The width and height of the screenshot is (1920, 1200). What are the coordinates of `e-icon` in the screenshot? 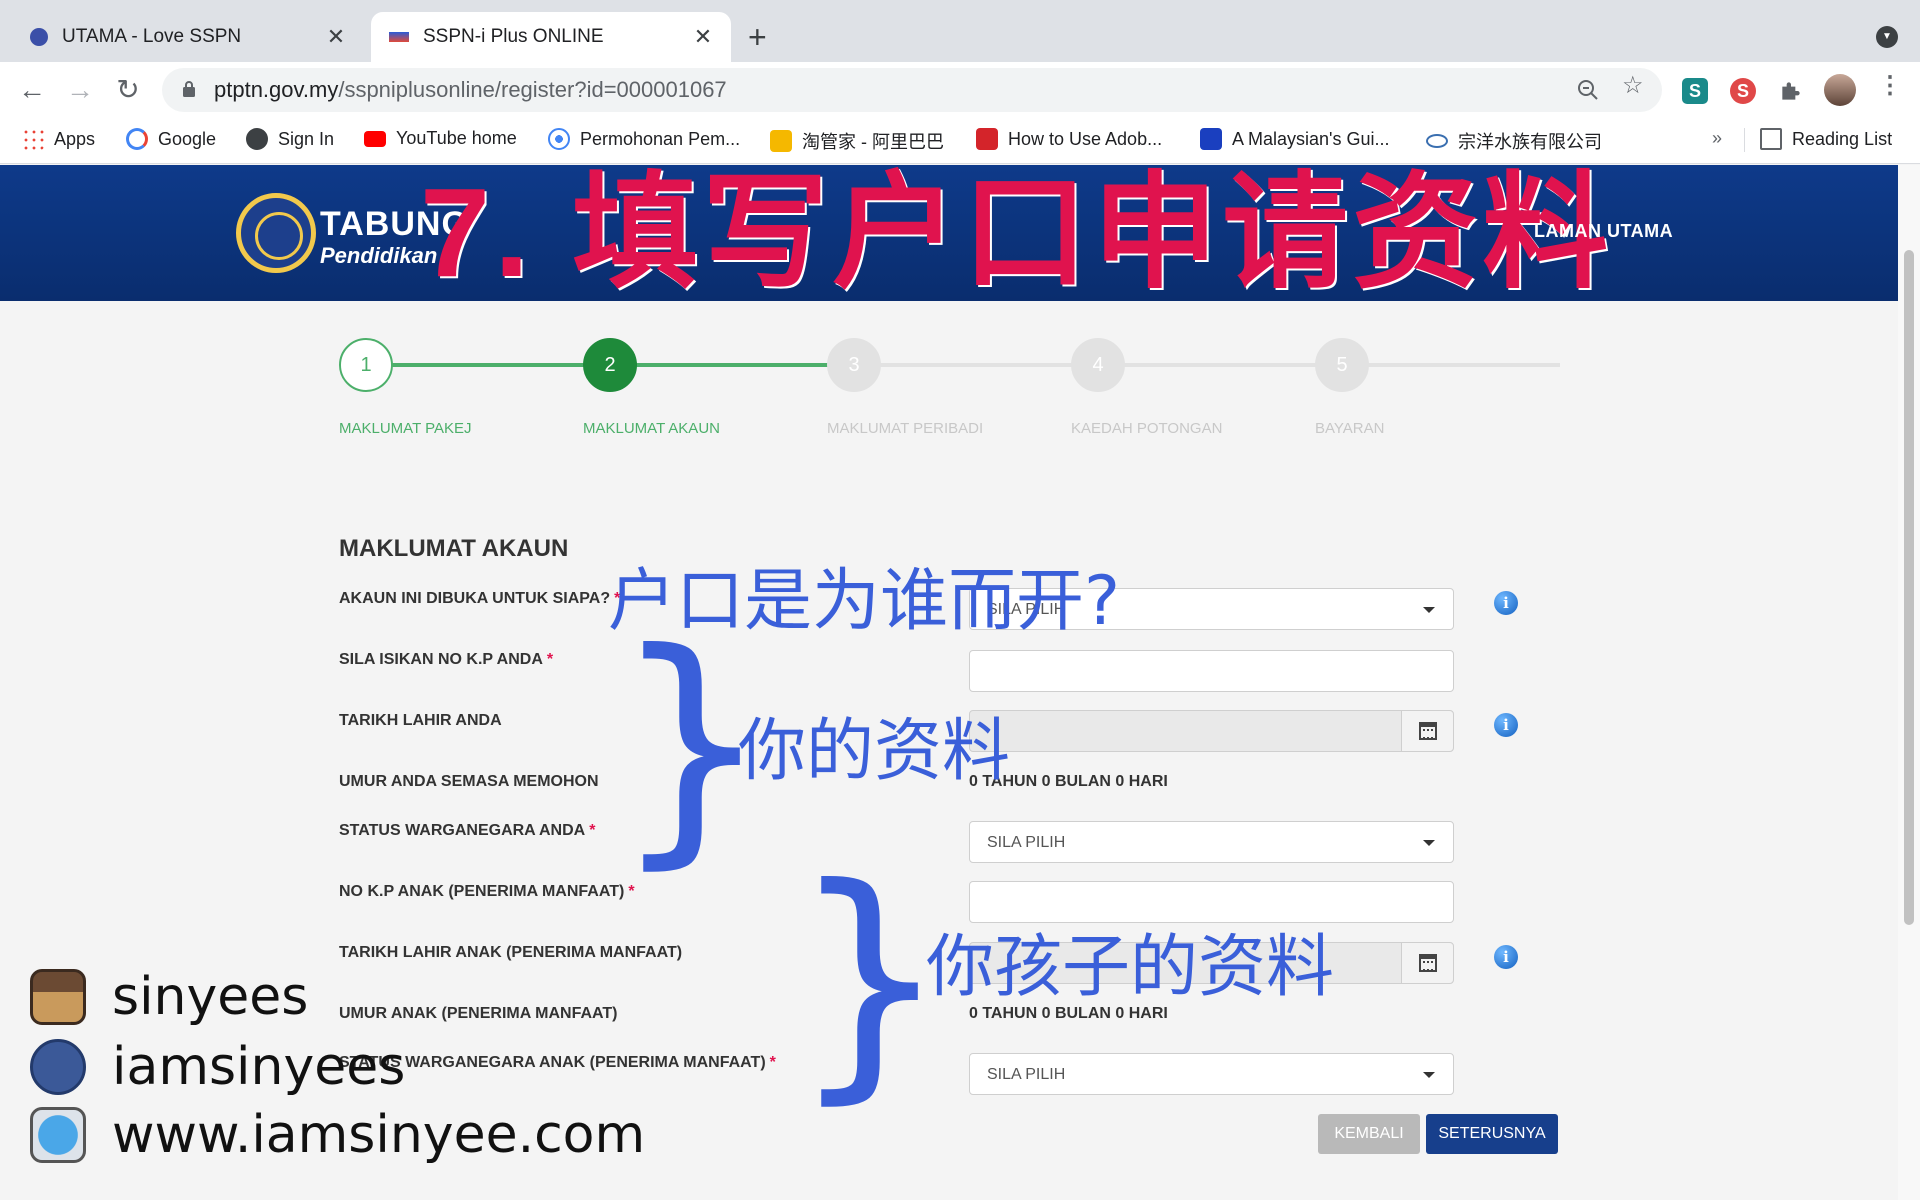 It's located at (1211, 139).